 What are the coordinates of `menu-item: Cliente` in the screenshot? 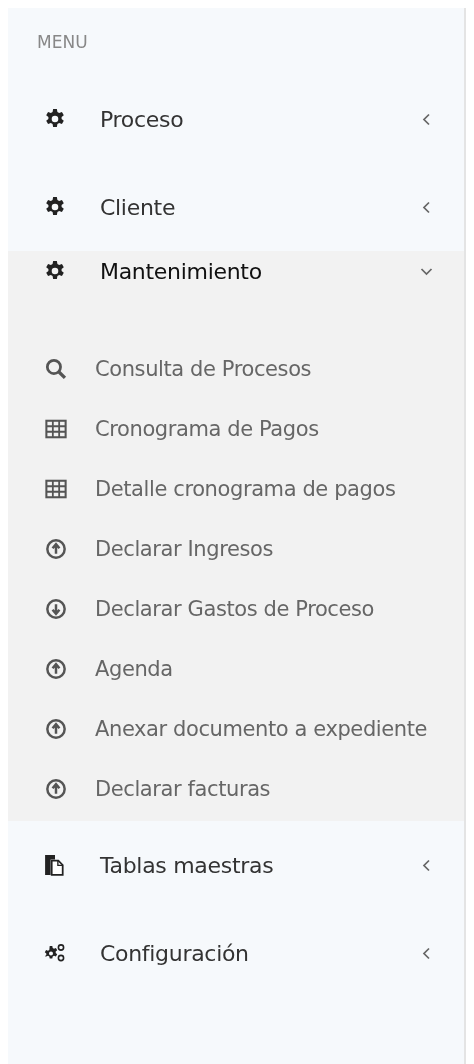 It's located at (236, 207).